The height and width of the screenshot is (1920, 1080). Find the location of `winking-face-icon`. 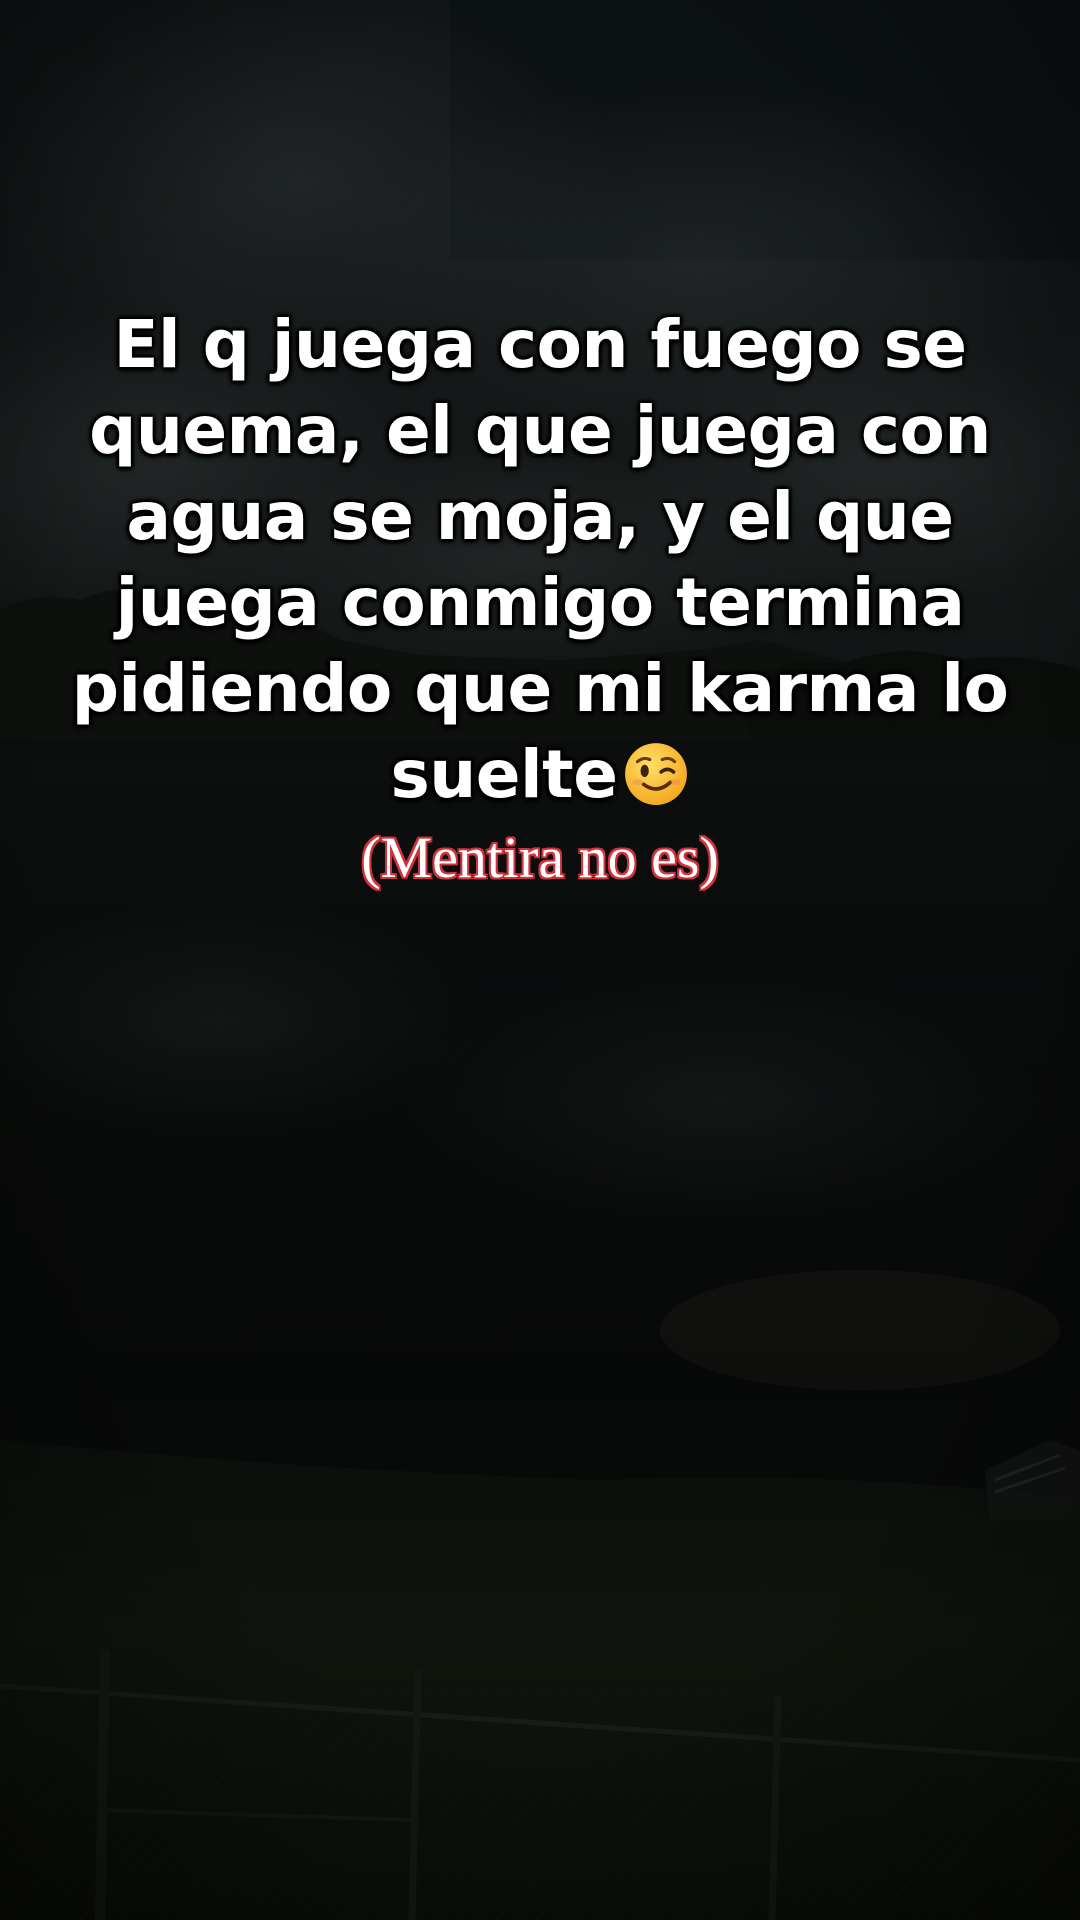

winking-face-icon is located at coordinates (656, 774).